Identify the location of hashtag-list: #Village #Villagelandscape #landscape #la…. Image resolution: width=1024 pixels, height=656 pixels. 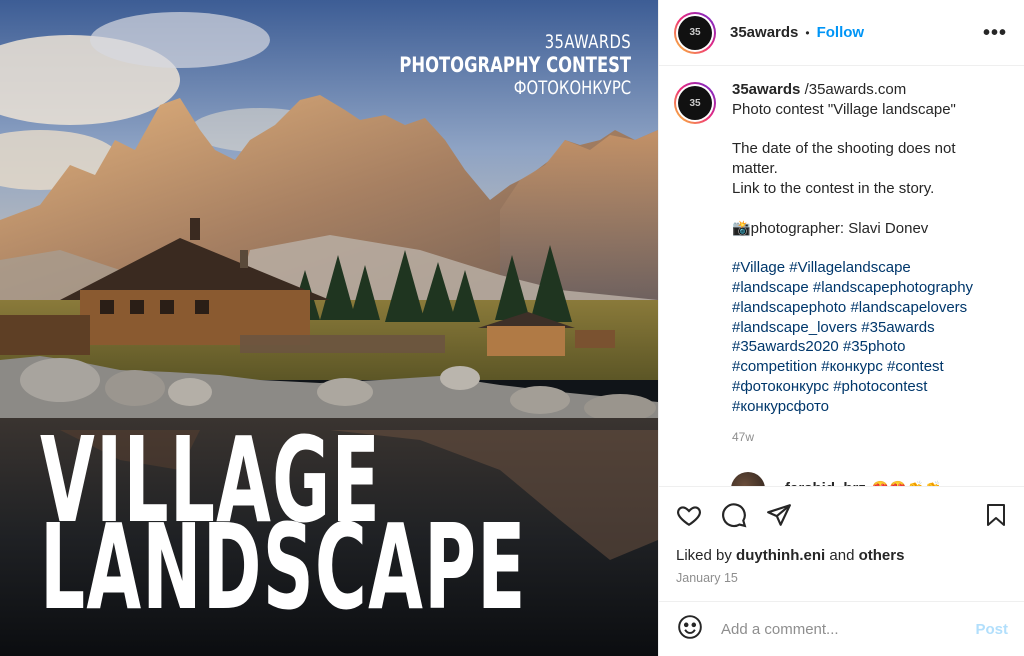
(852, 337).